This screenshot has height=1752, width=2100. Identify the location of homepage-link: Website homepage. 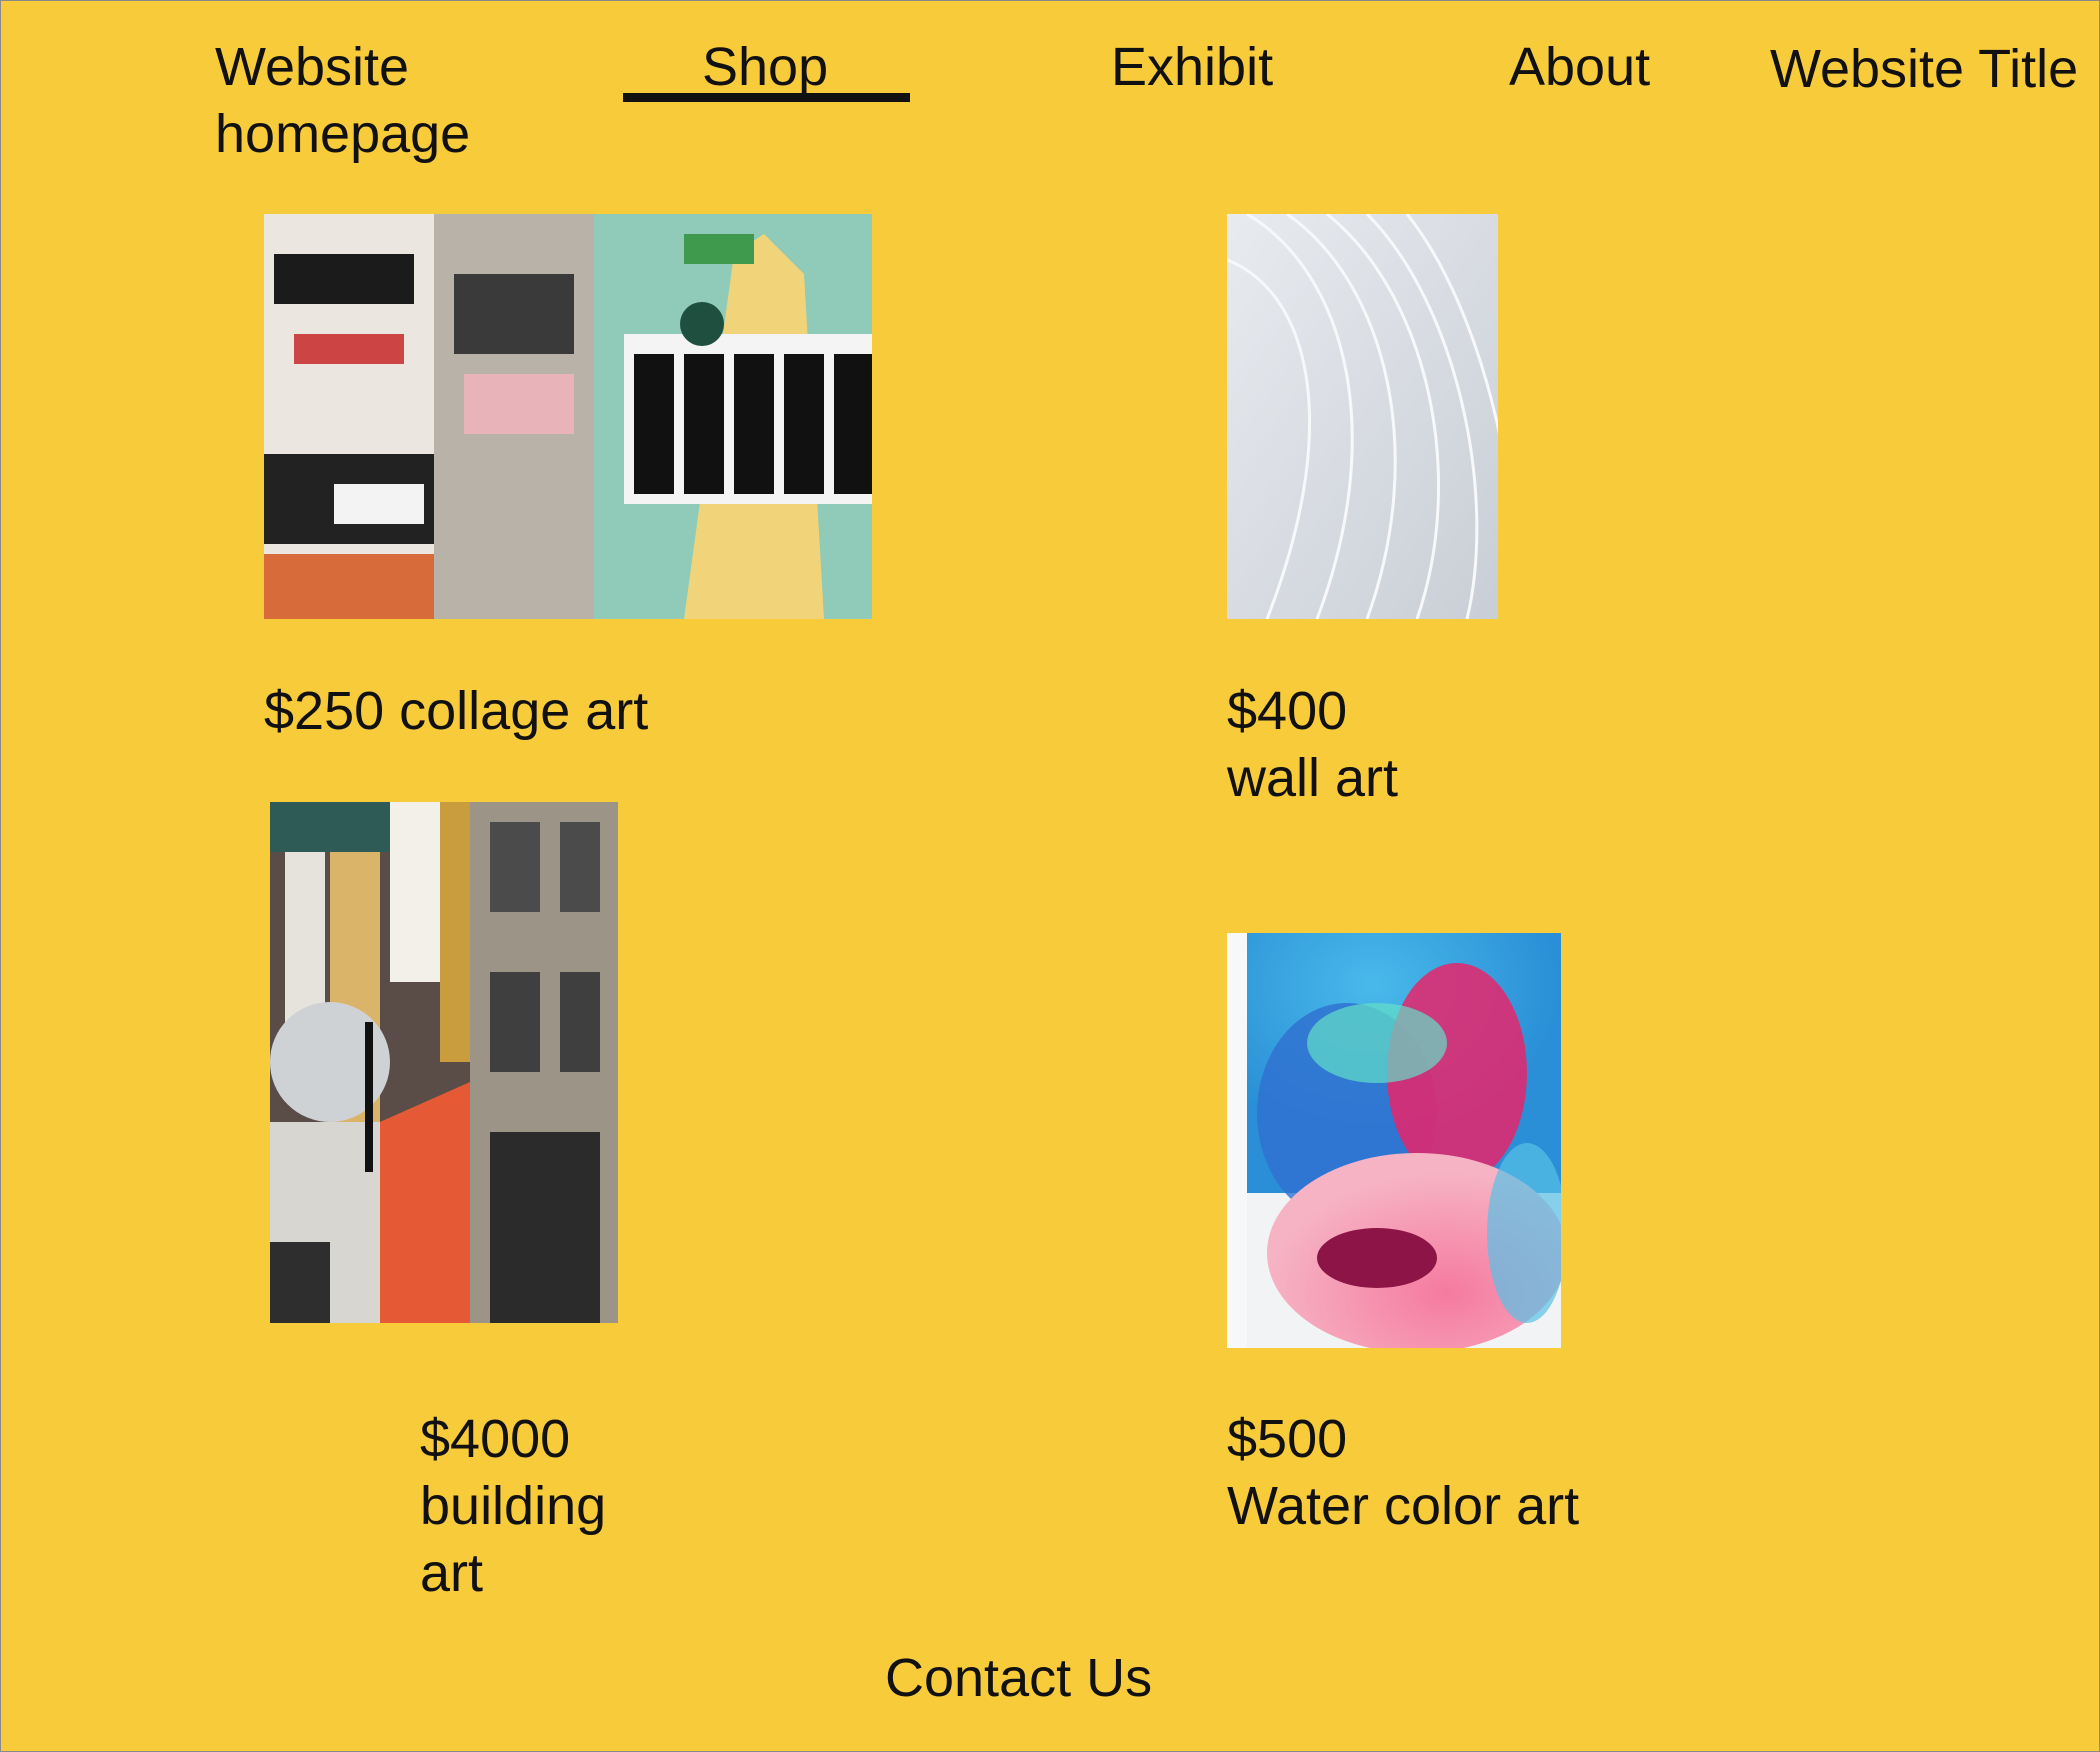
(342, 101).